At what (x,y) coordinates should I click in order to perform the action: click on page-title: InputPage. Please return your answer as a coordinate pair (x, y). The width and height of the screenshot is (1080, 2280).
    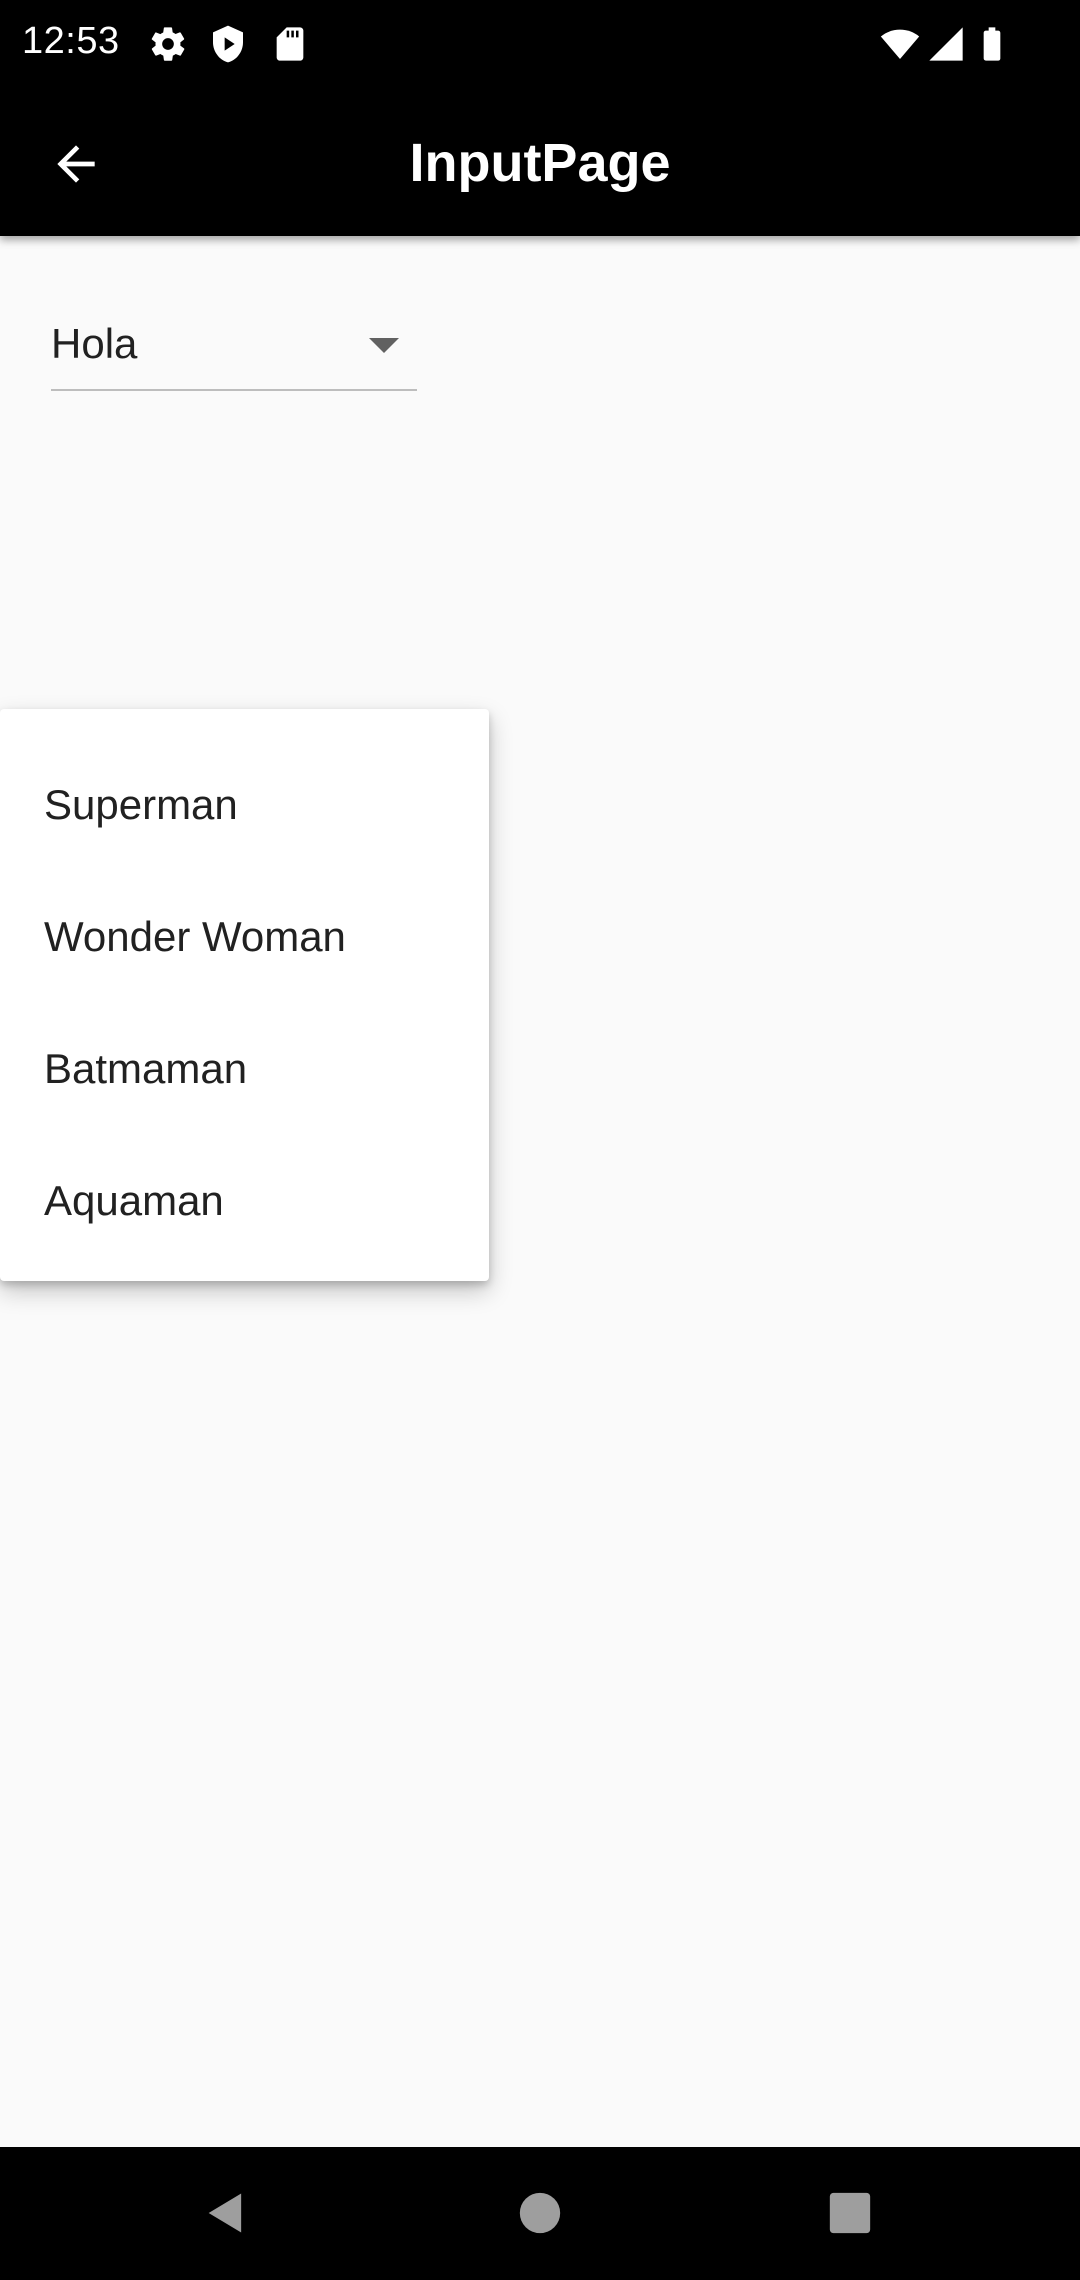
    Looking at the image, I should click on (540, 163).